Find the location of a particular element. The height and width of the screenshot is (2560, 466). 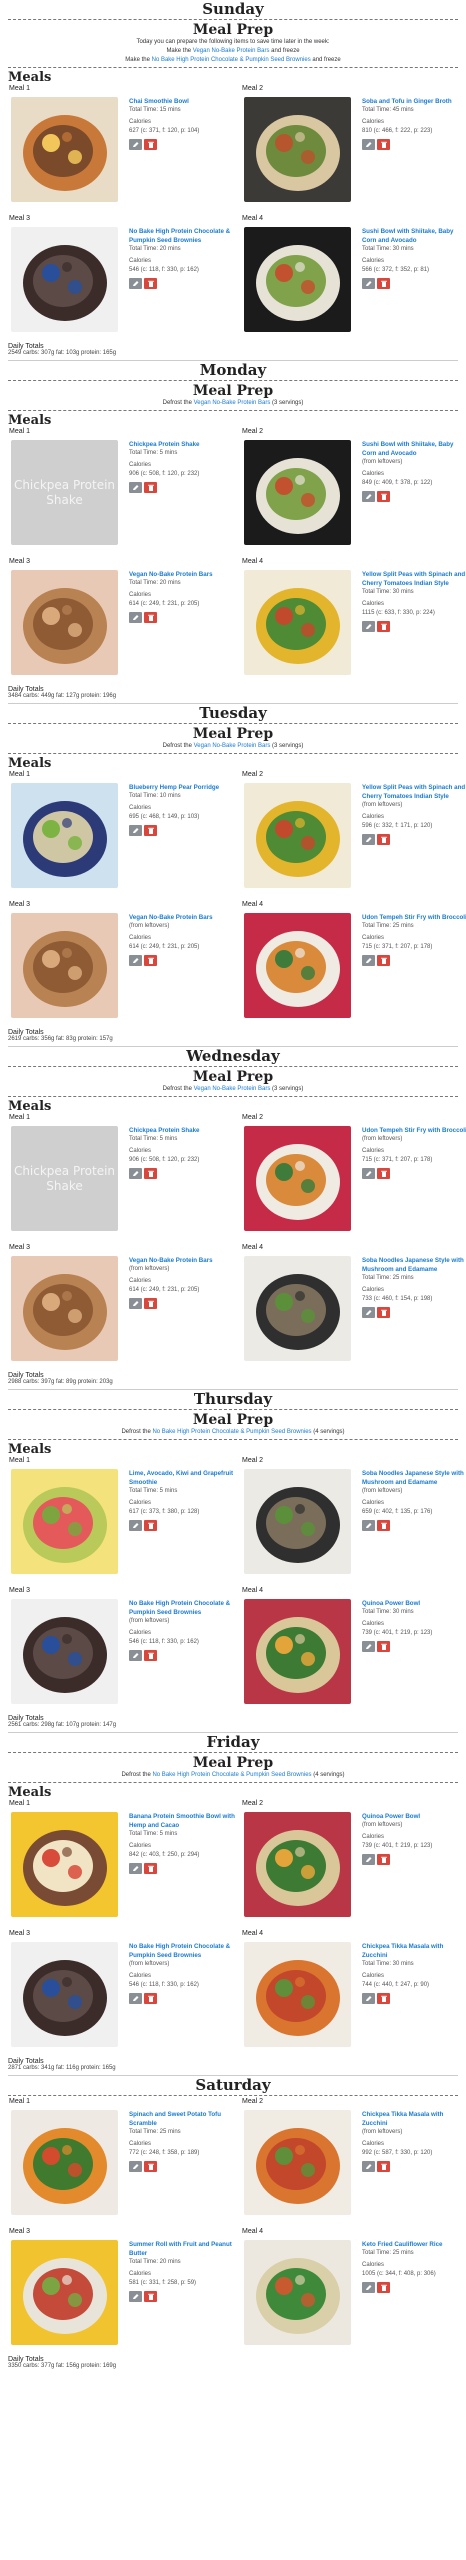

recipe-name-link: Summer Roll with Fruit and Peanut Butter is located at coordinates (182, 2249).